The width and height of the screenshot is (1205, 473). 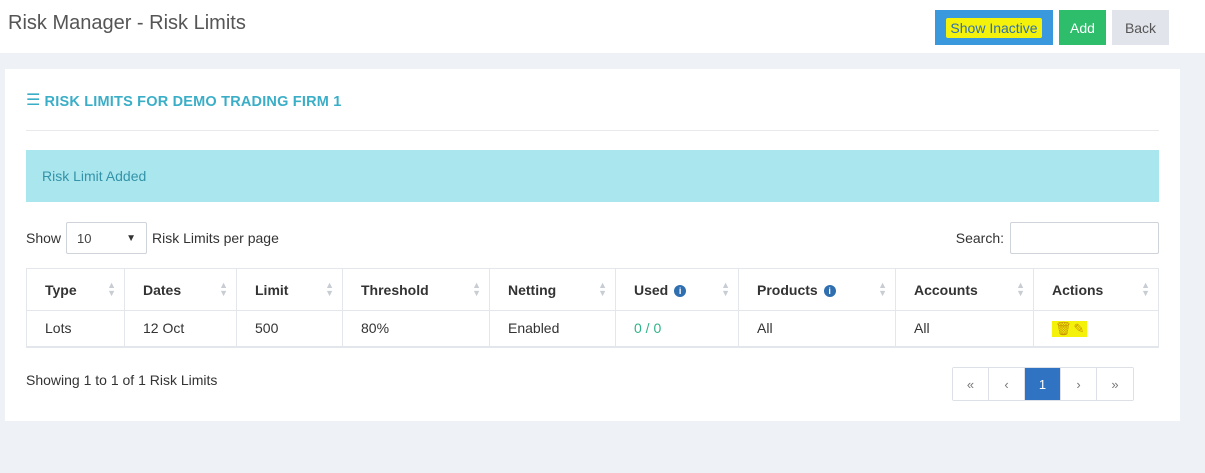 I want to click on page-1-button: 1, so click(x=1043, y=384).